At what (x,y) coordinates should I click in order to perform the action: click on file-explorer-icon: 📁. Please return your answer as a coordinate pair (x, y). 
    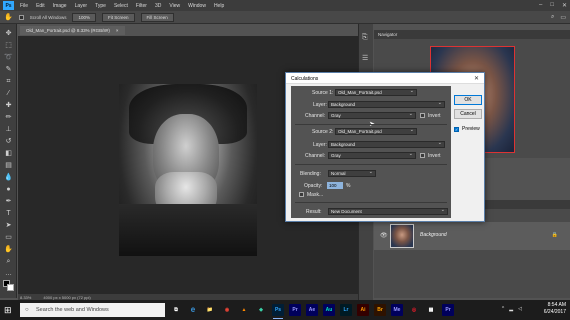
    Looking at the image, I should click on (210, 310).